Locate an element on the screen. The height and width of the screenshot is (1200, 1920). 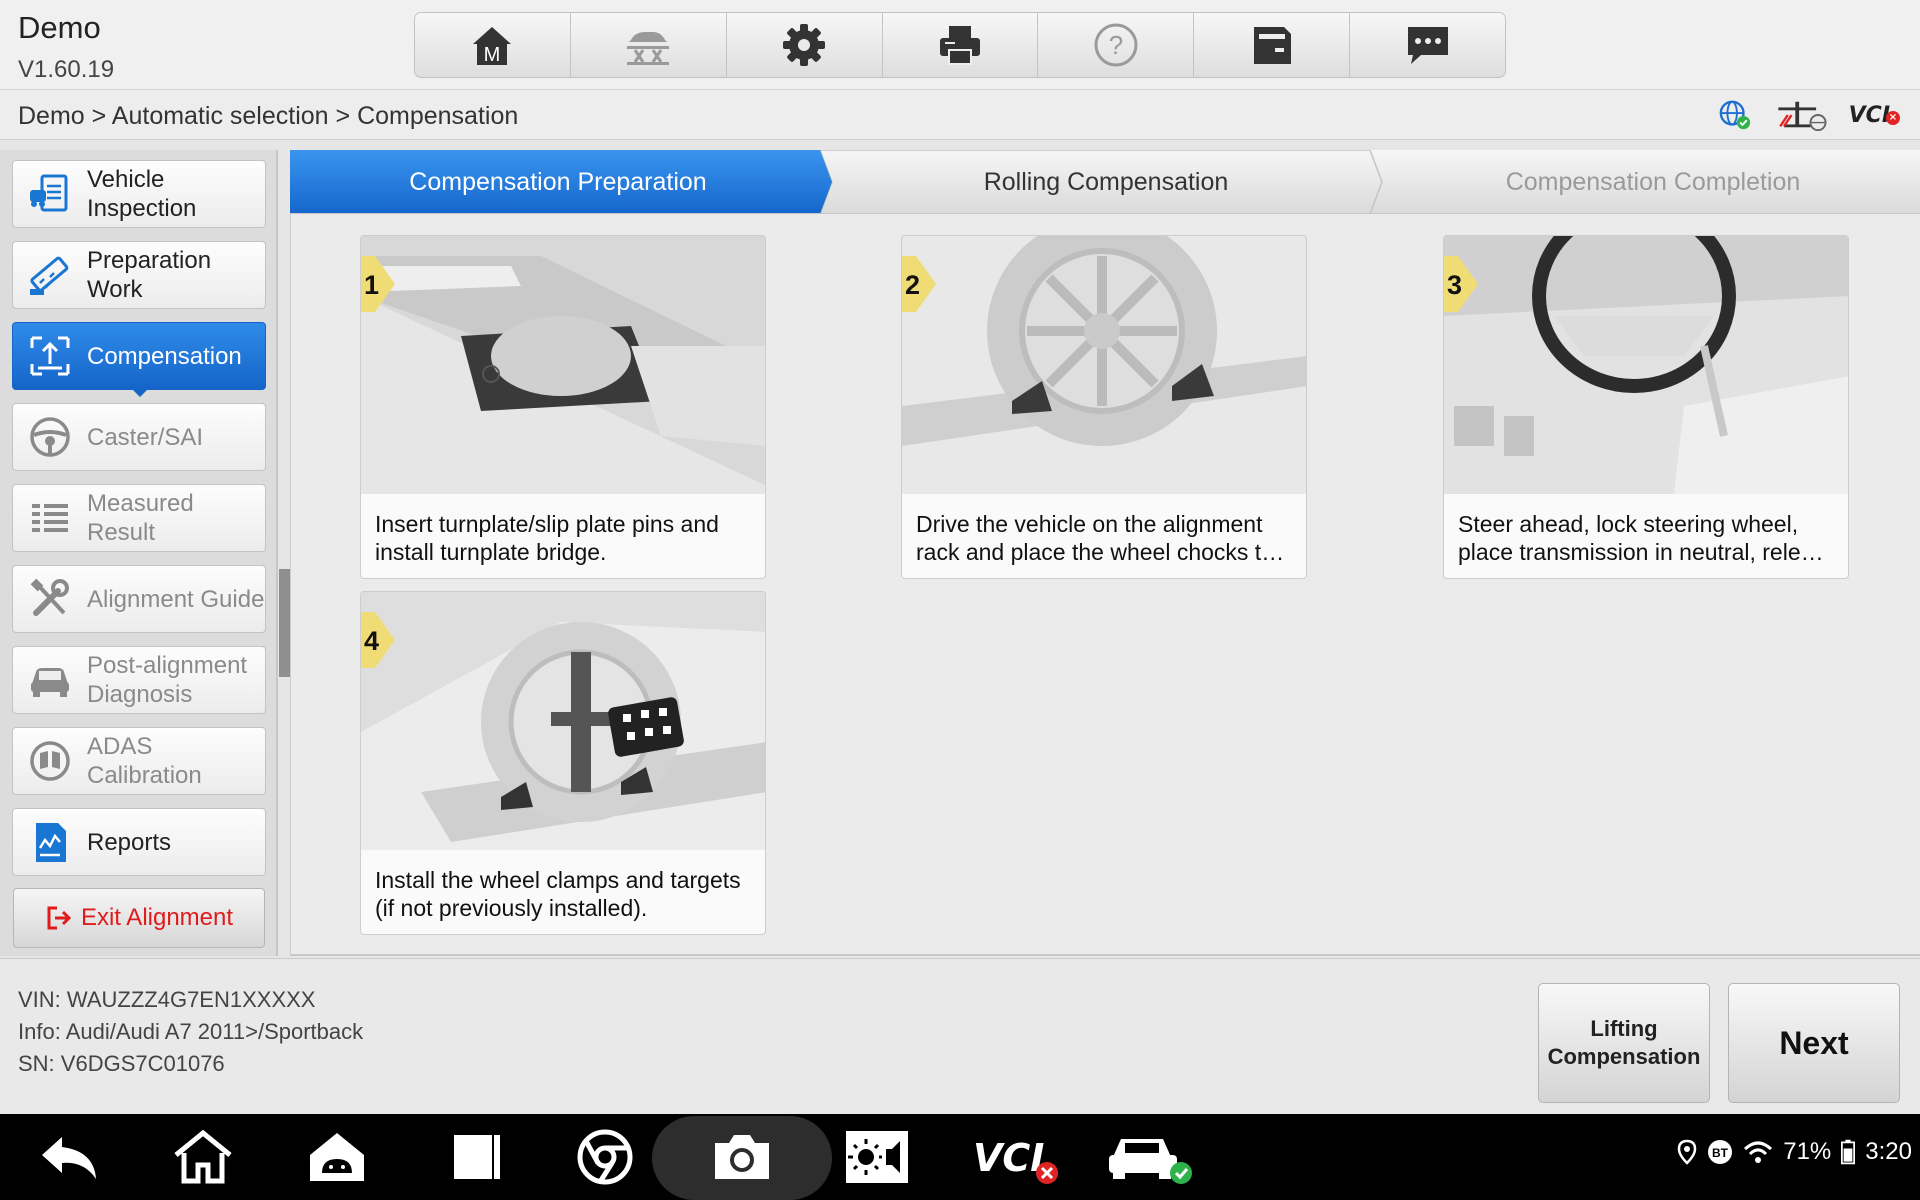
save-button is located at coordinates (1272, 45).